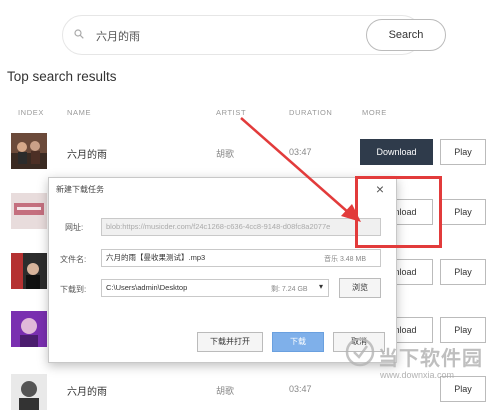  What do you see at coordinates (211, 36) in the screenshot?
I see `search-input` at bounding box center [211, 36].